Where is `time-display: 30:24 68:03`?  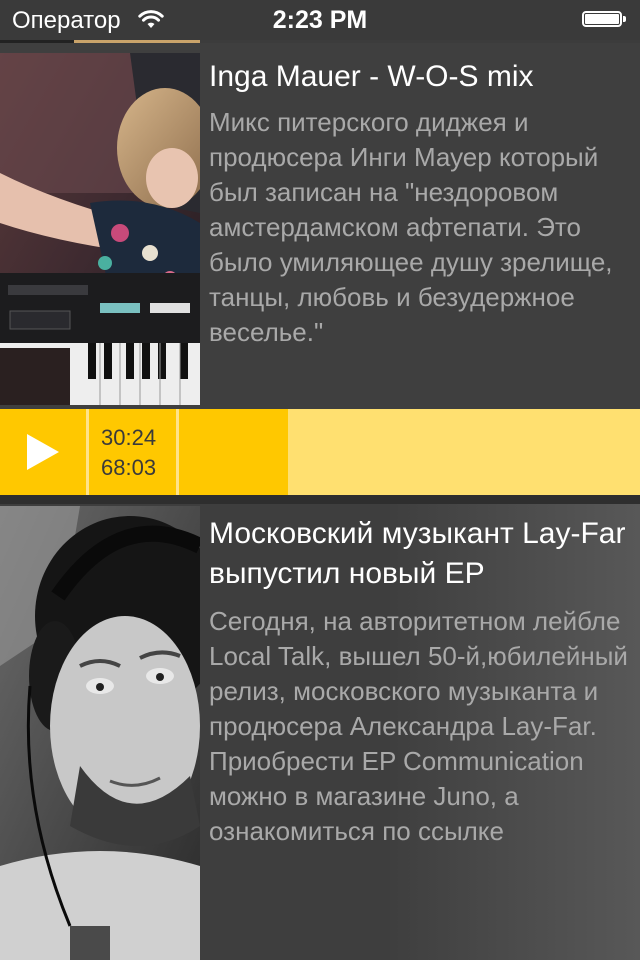
time-display: 30:24 68:03 is located at coordinates (128, 453).